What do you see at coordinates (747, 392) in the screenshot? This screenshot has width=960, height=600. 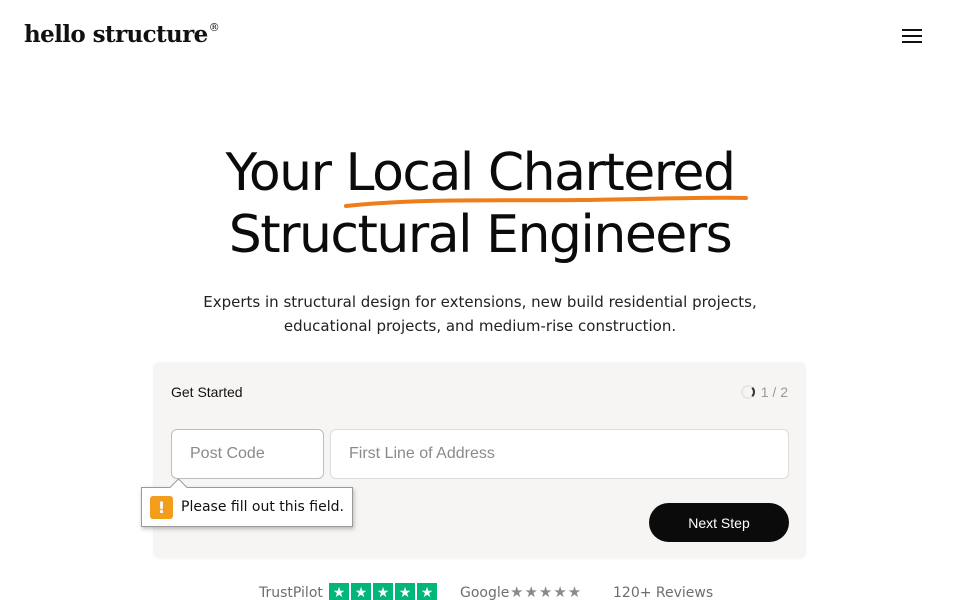 I see `loading-spinner-icon` at bounding box center [747, 392].